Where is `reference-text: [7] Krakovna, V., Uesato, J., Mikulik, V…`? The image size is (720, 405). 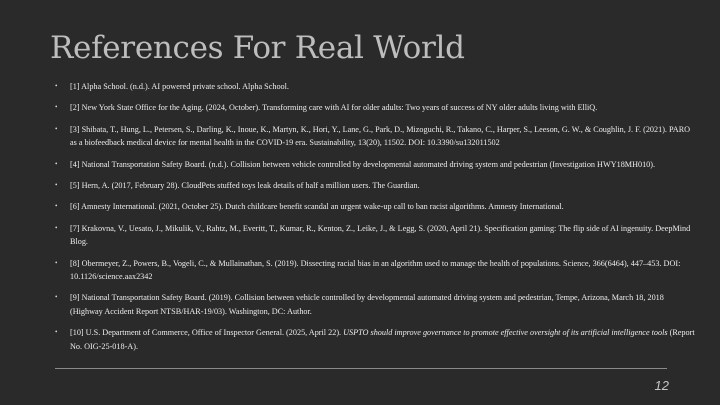 reference-text: [7] Krakovna, V., Uesato, J., Mikulik, V… is located at coordinates (380, 235).